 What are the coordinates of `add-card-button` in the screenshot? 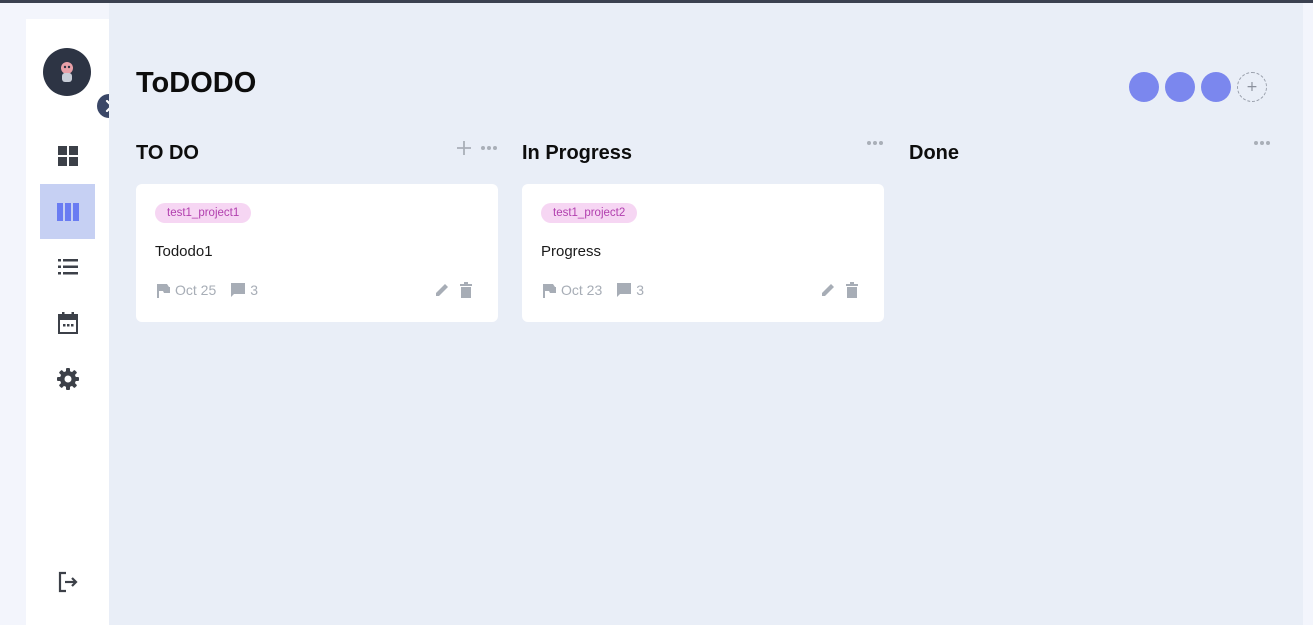 It's located at (464, 148).